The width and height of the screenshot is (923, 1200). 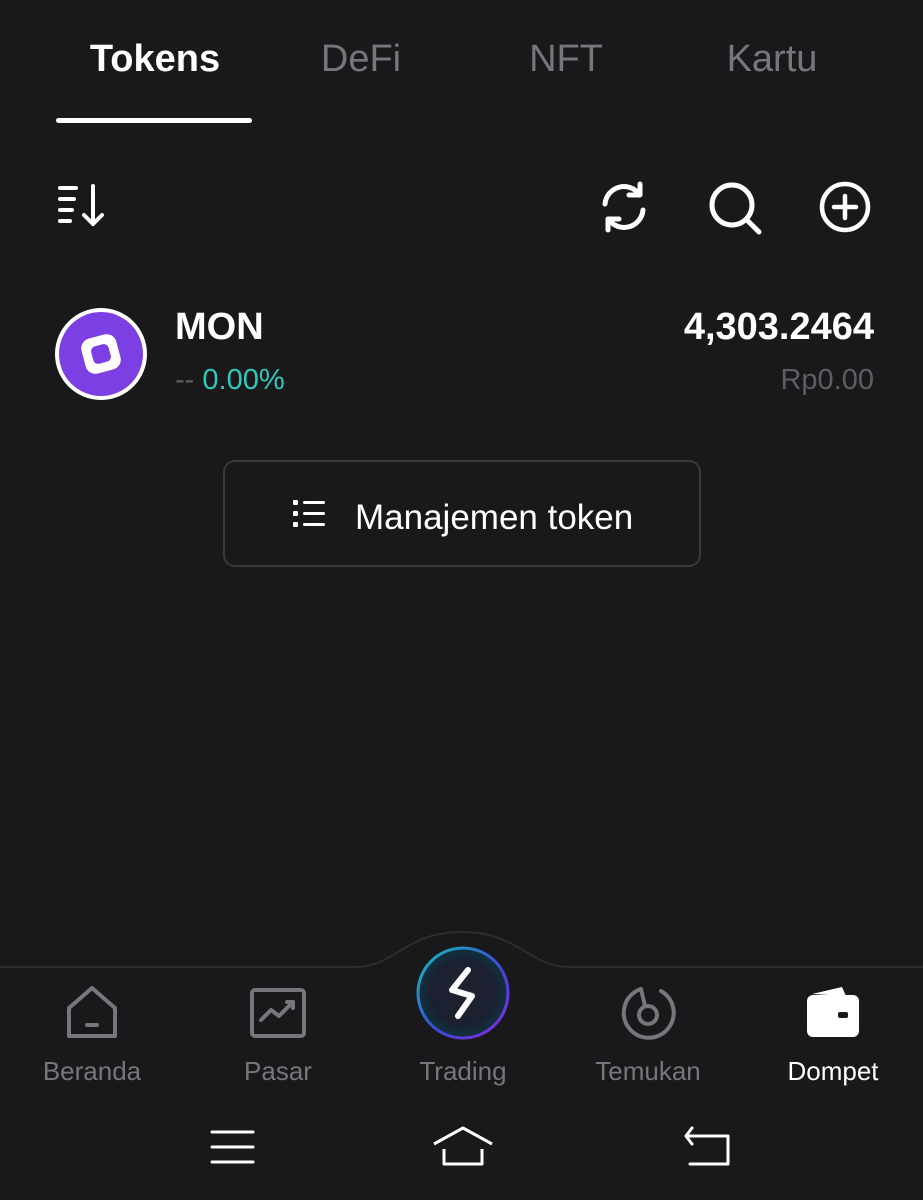 I want to click on market-chart-icon, so click(x=278, y=1013).